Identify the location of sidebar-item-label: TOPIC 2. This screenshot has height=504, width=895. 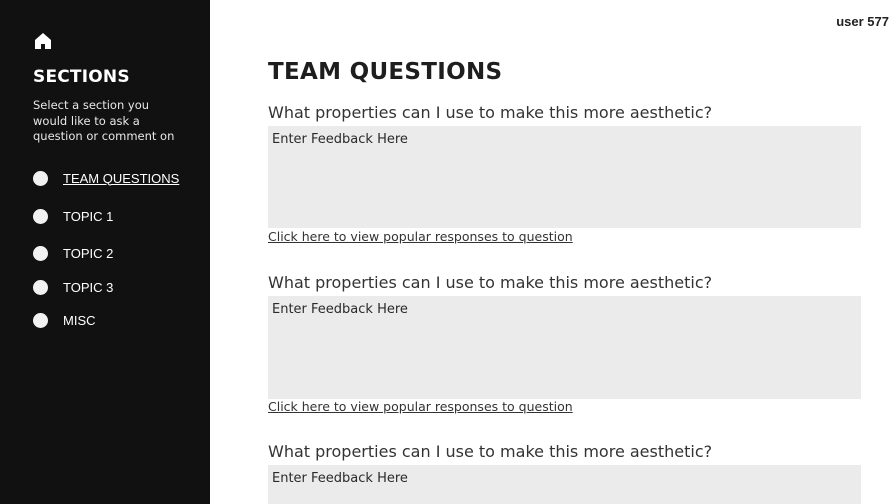
(88, 253).